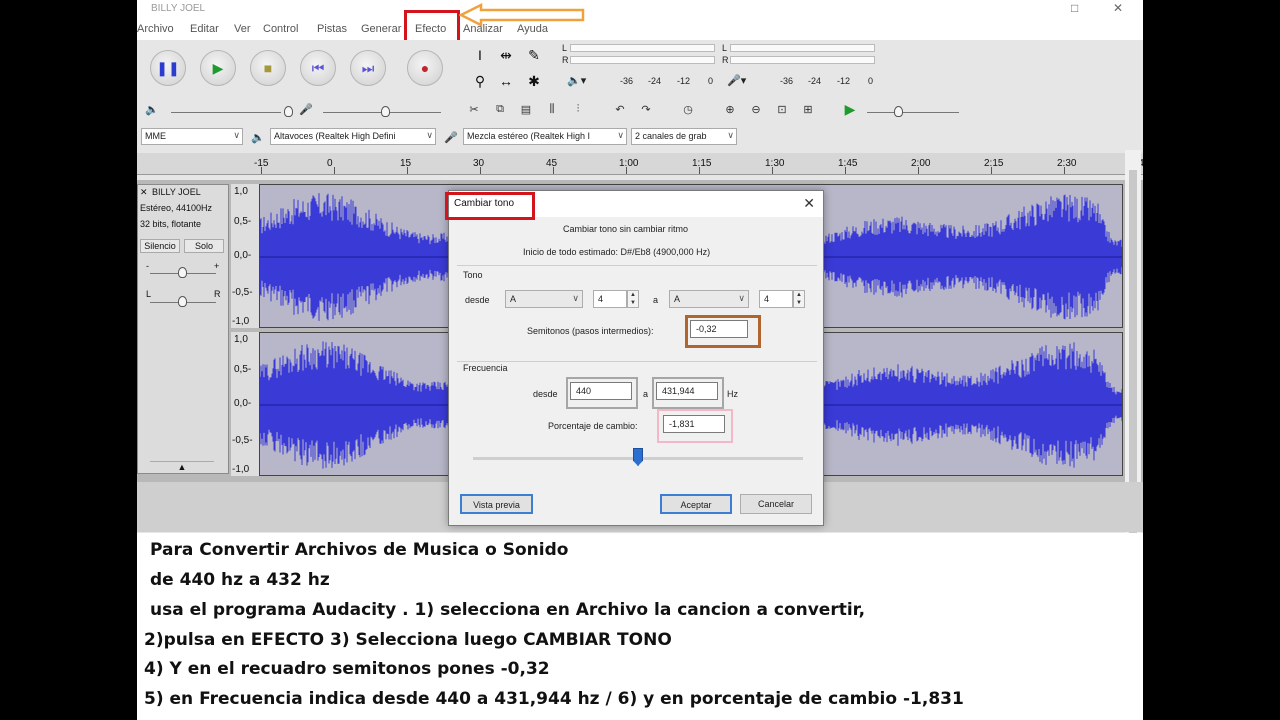 Image resolution: width=1280 pixels, height=720 pixels. Describe the element at coordinates (687, 391) in the screenshot. I see `freq-to-input: 431,944` at that location.